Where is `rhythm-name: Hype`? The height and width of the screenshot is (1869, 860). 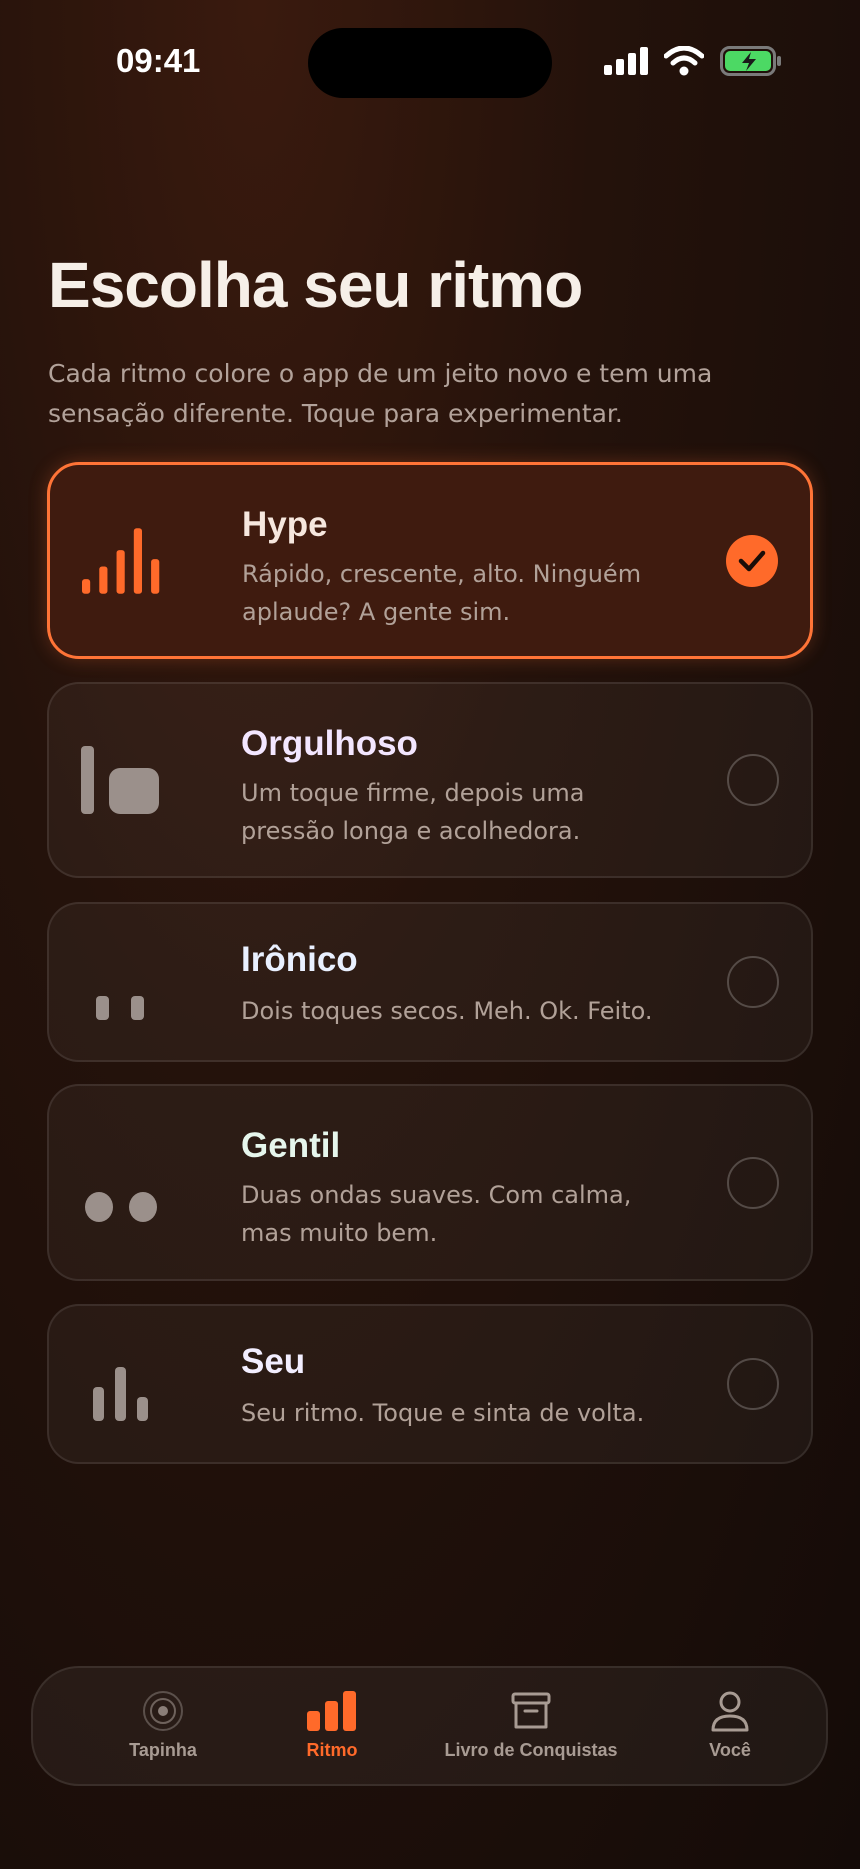
rhythm-name: Hype is located at coordinates (285, 524).